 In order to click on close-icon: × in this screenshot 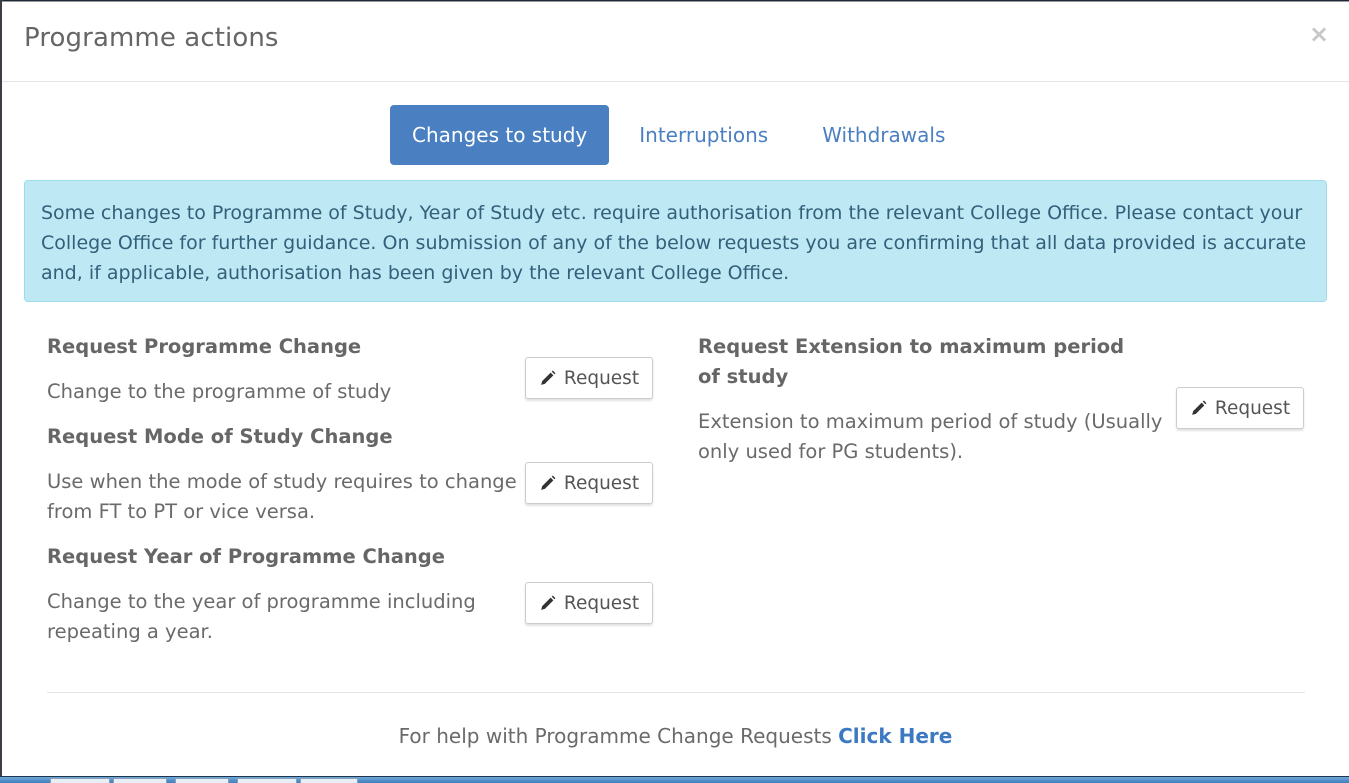, I will do `click(1319, 34)`.